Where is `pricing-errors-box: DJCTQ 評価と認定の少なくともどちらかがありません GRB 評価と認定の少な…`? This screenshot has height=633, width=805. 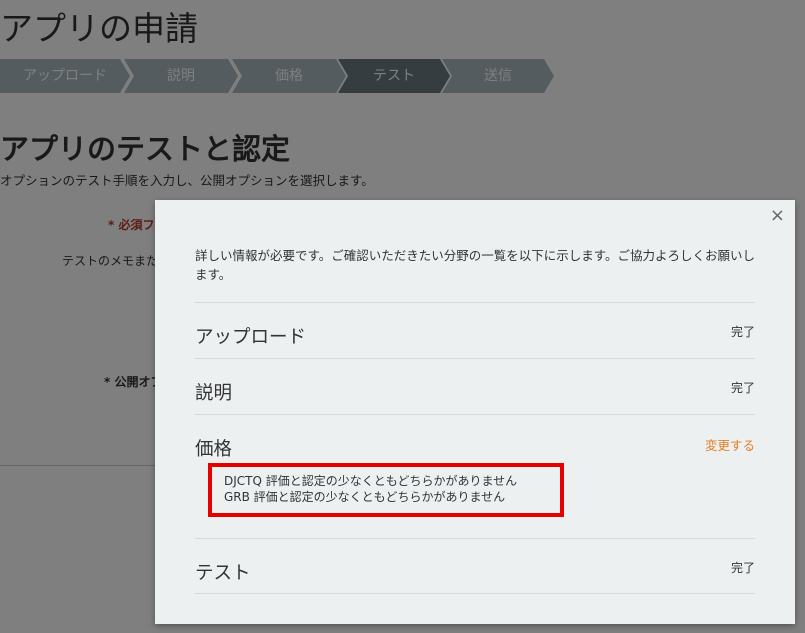 pricing-errors-box: DJCTQ 評価と認定の少なくともどちらかがありません GRB 評価と認定の少な… is located at coordinates (386, 490).